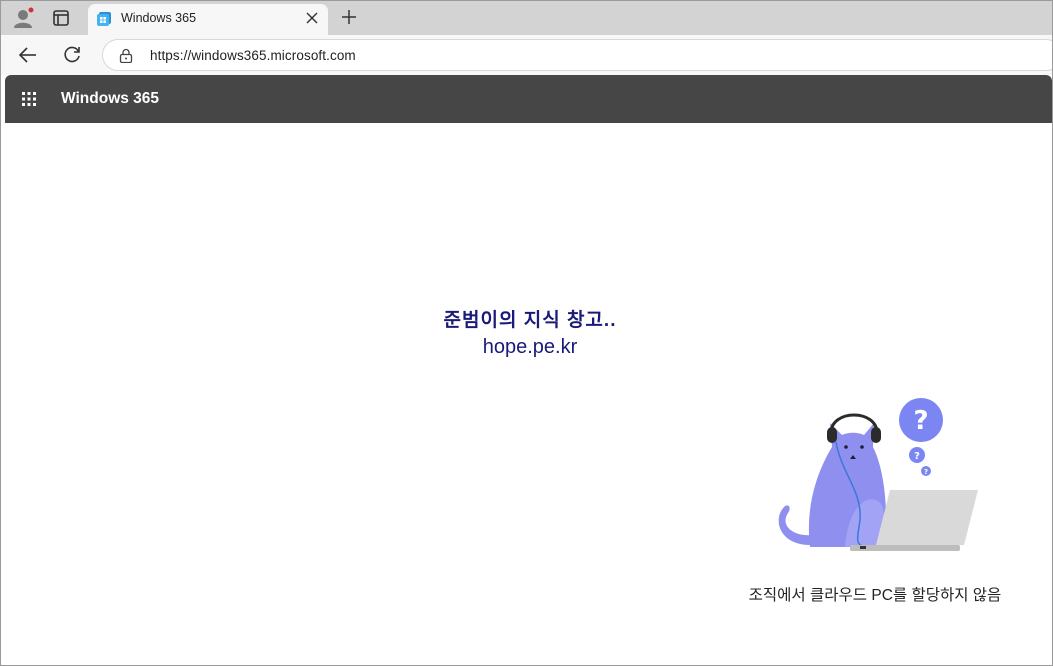 The image size is (1053, 666). I want to click on windows365-icon, so click(104, 19).